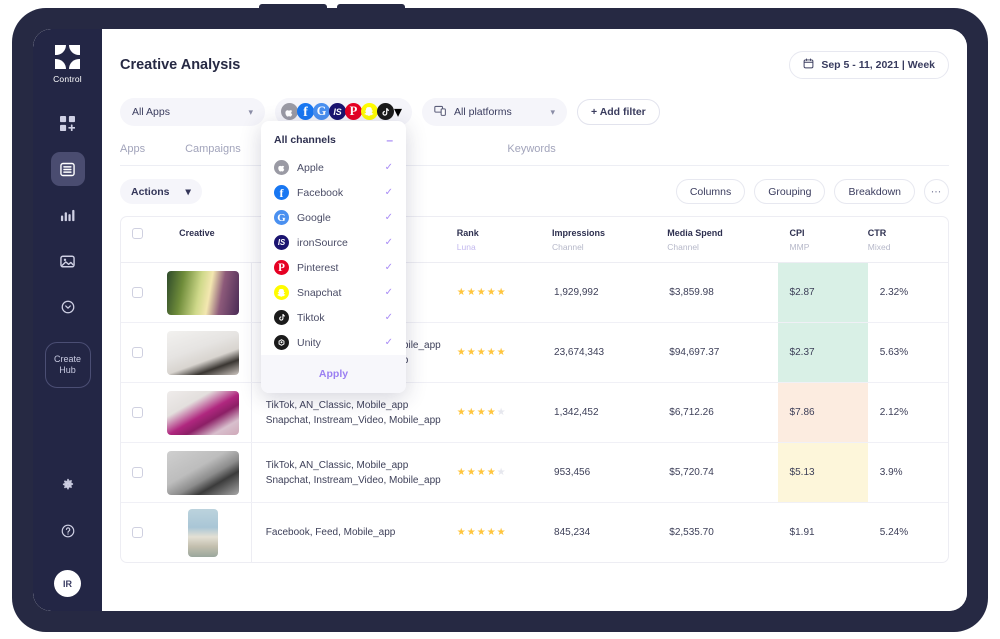 The width and height of the screenshot is (1000, 639). I want to click on control-logo-icon, so click(67, 57).